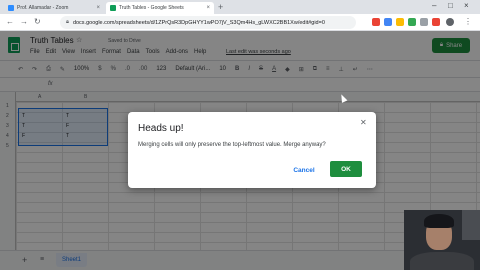 The width and height of the screenshot is (480, 270). What do you see at coordinates (10, 21) in the screenshot?
I see `back-icon: ←` at bounding box center [10, 21].